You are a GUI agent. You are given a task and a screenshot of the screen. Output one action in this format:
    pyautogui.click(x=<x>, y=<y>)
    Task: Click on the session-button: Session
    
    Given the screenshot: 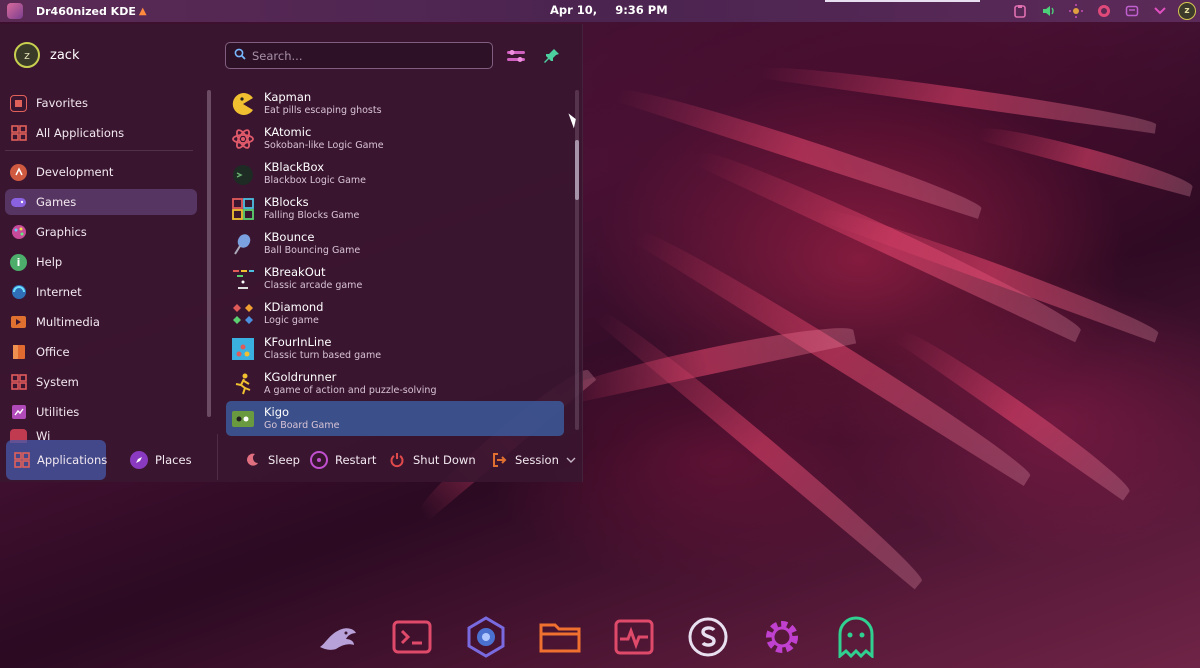 What is the action you would take?
    pyautogui.click(x=533, y=460)
    